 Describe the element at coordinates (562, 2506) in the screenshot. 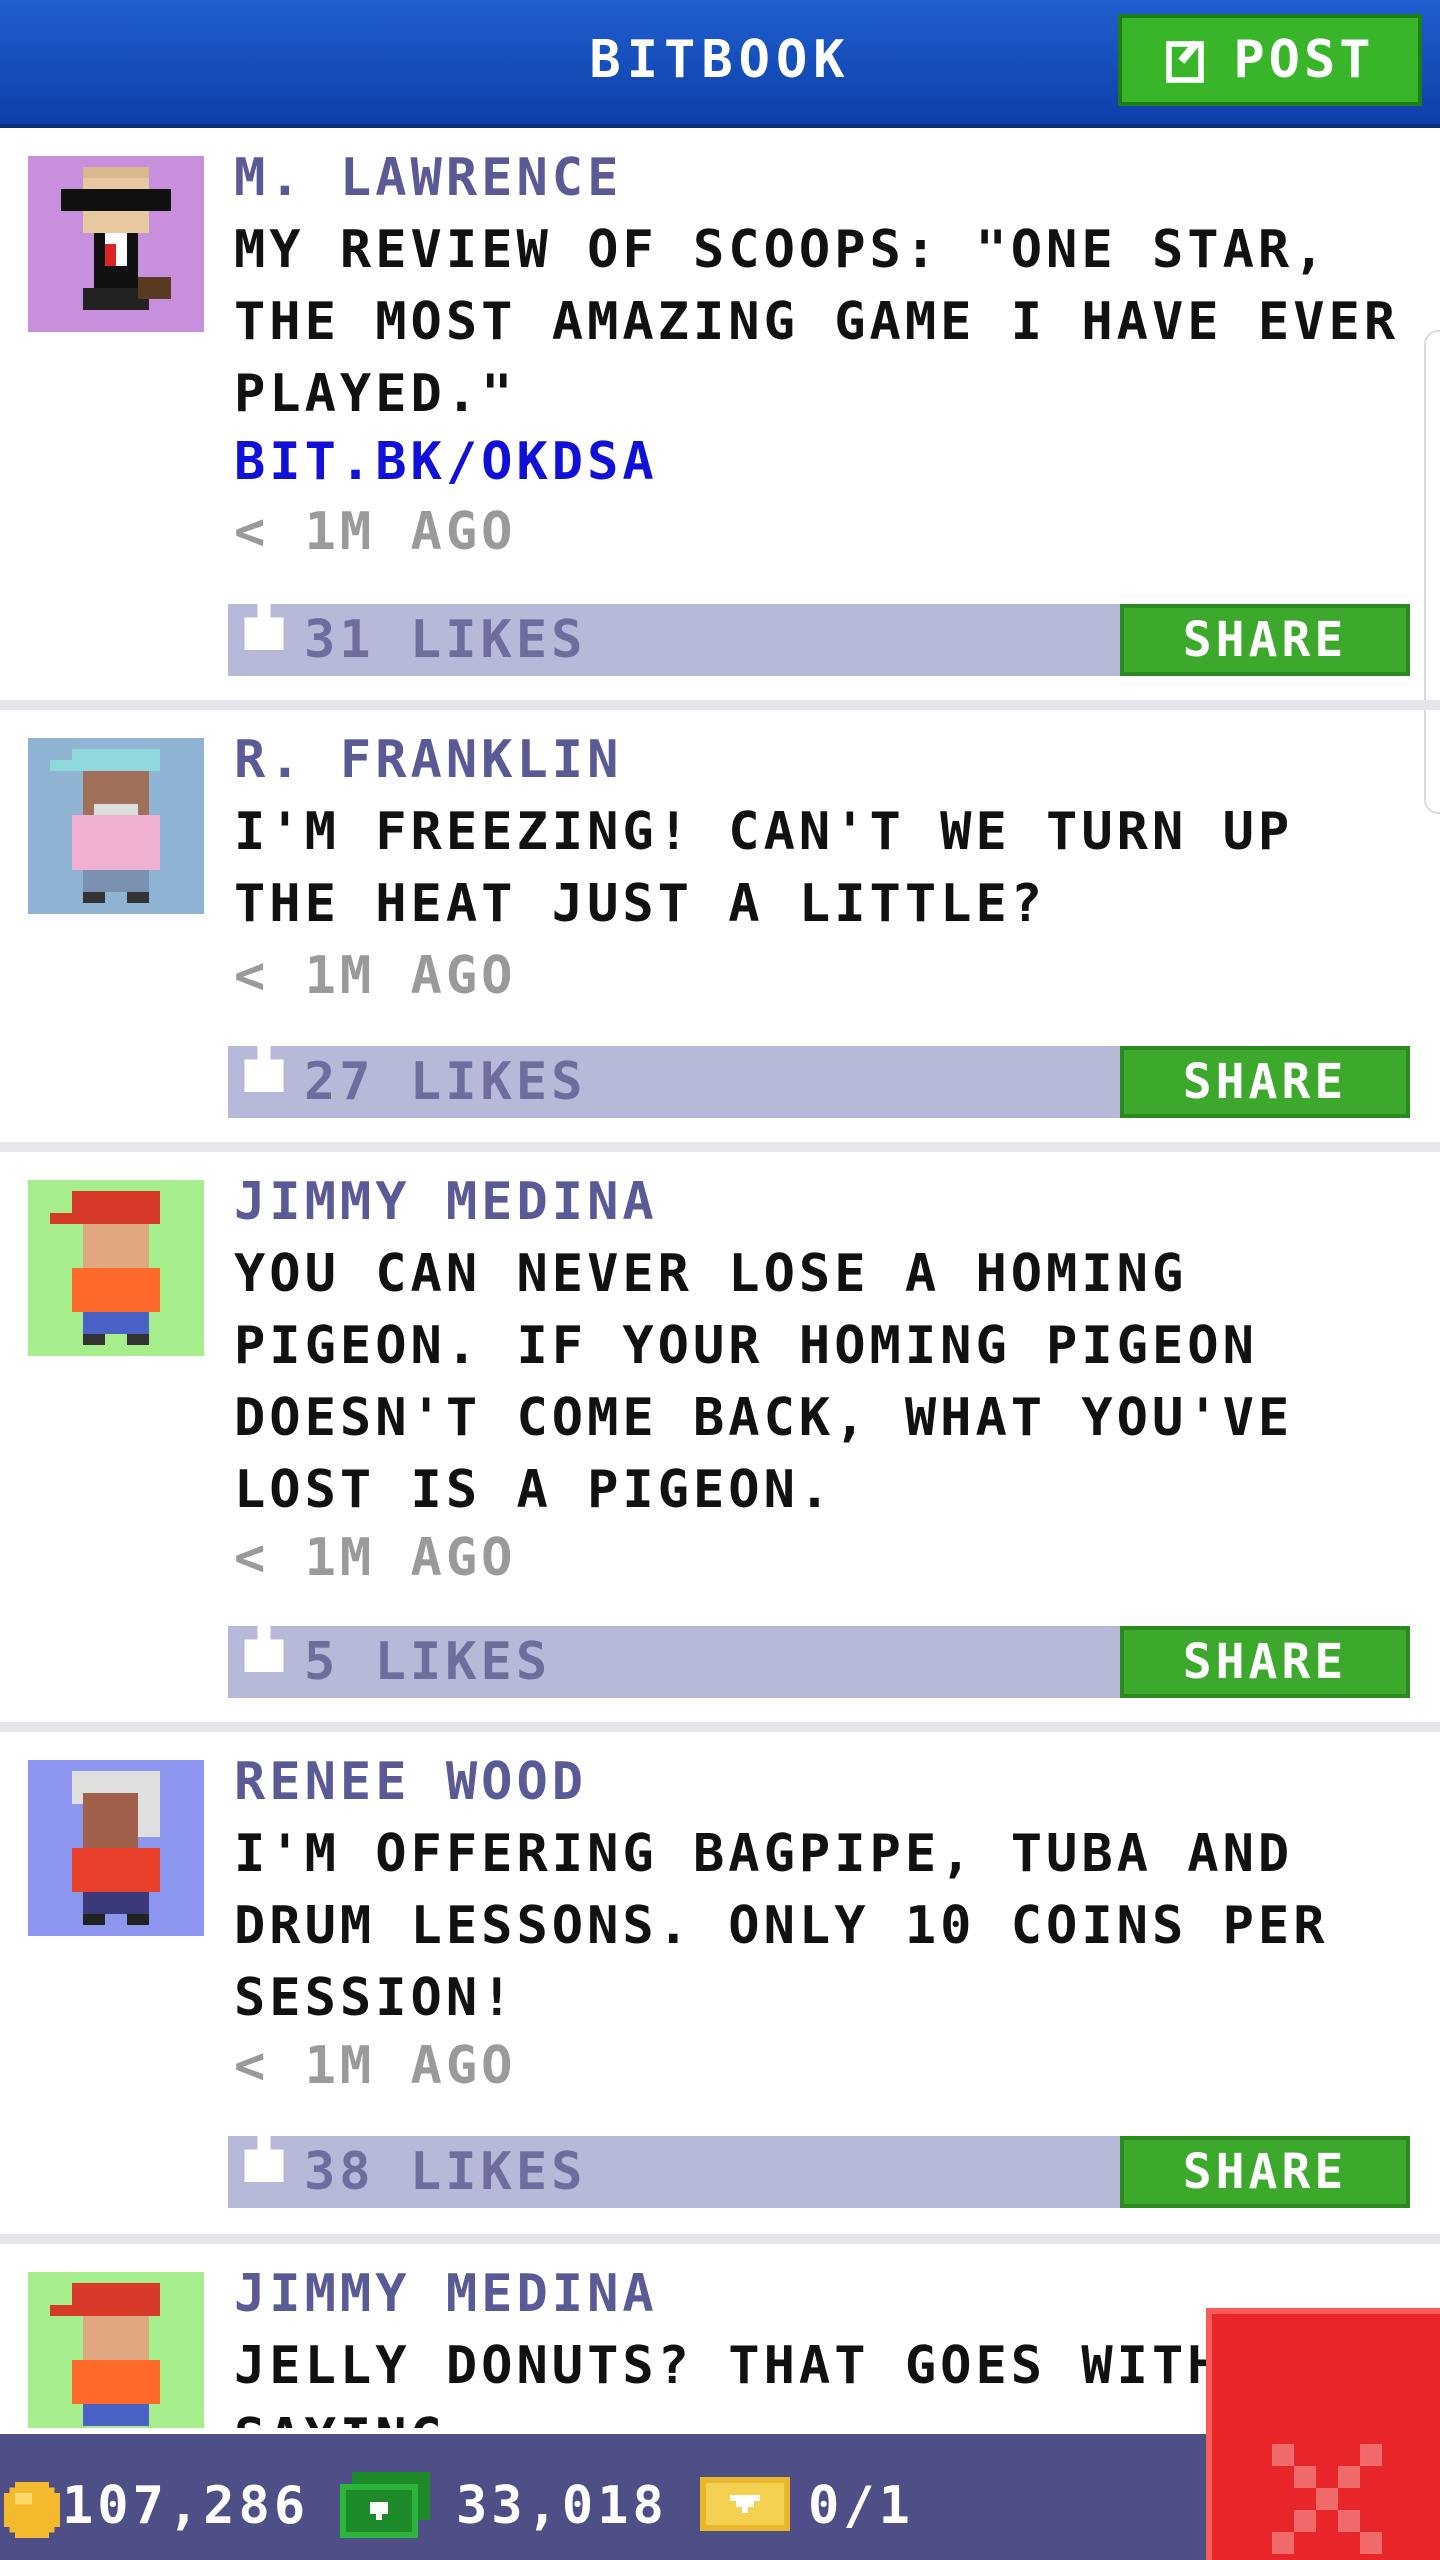

I see `bux-count: 33,018` at that location.